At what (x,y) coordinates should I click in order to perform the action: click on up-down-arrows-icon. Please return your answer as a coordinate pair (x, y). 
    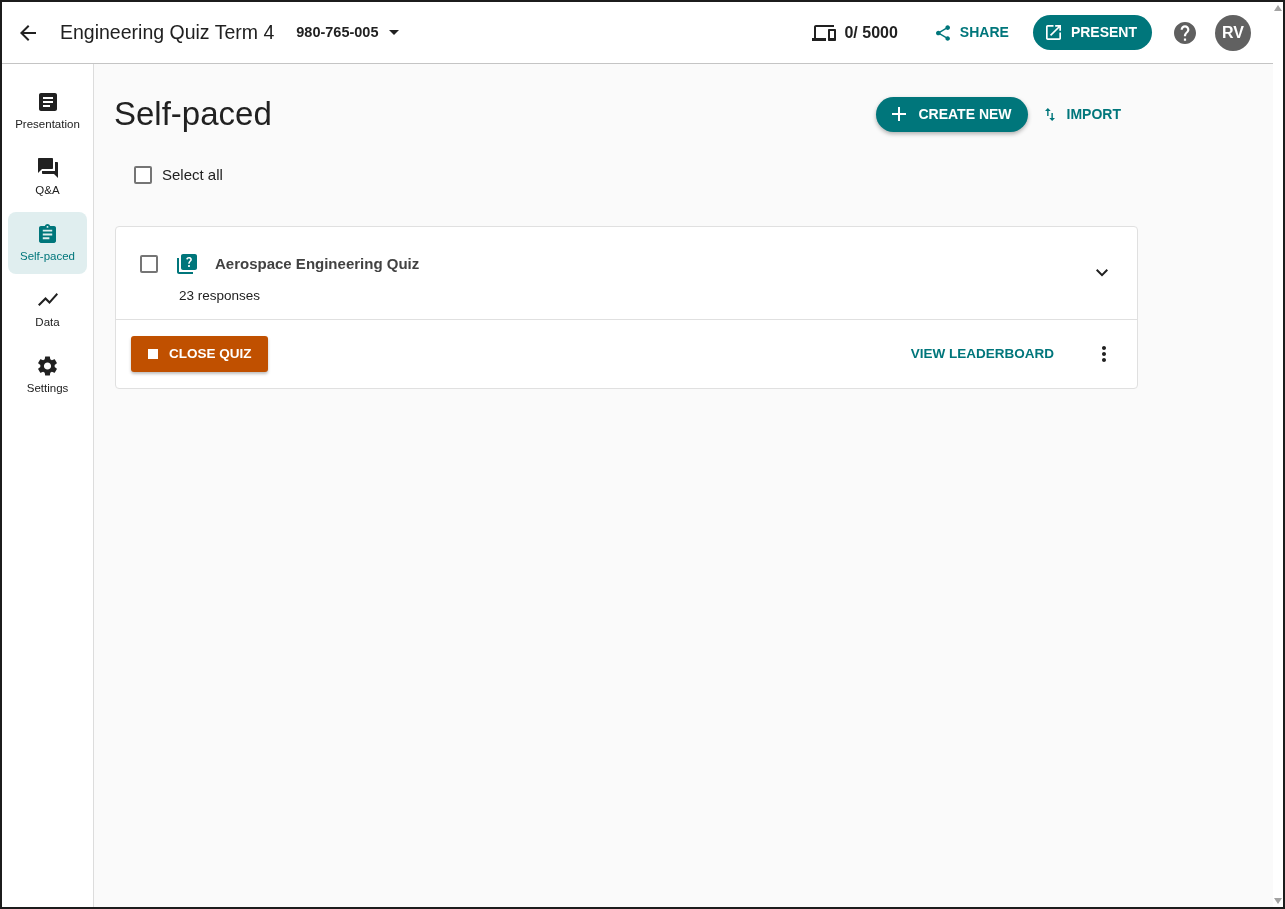
    Looking at the image, I should click on (1049, 114).